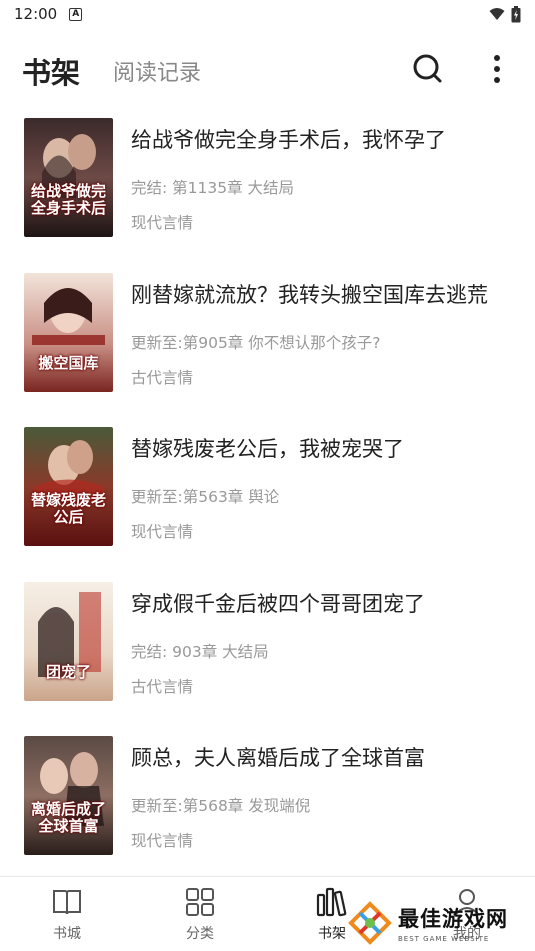 Image resolution: width=535 pixels, height=951 pixels. I want to click on battery-icon, so click(516, 13).